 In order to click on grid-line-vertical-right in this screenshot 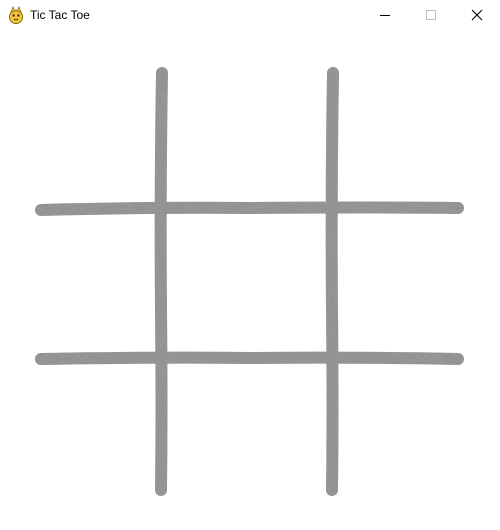, I will do `click(332, 281)`.